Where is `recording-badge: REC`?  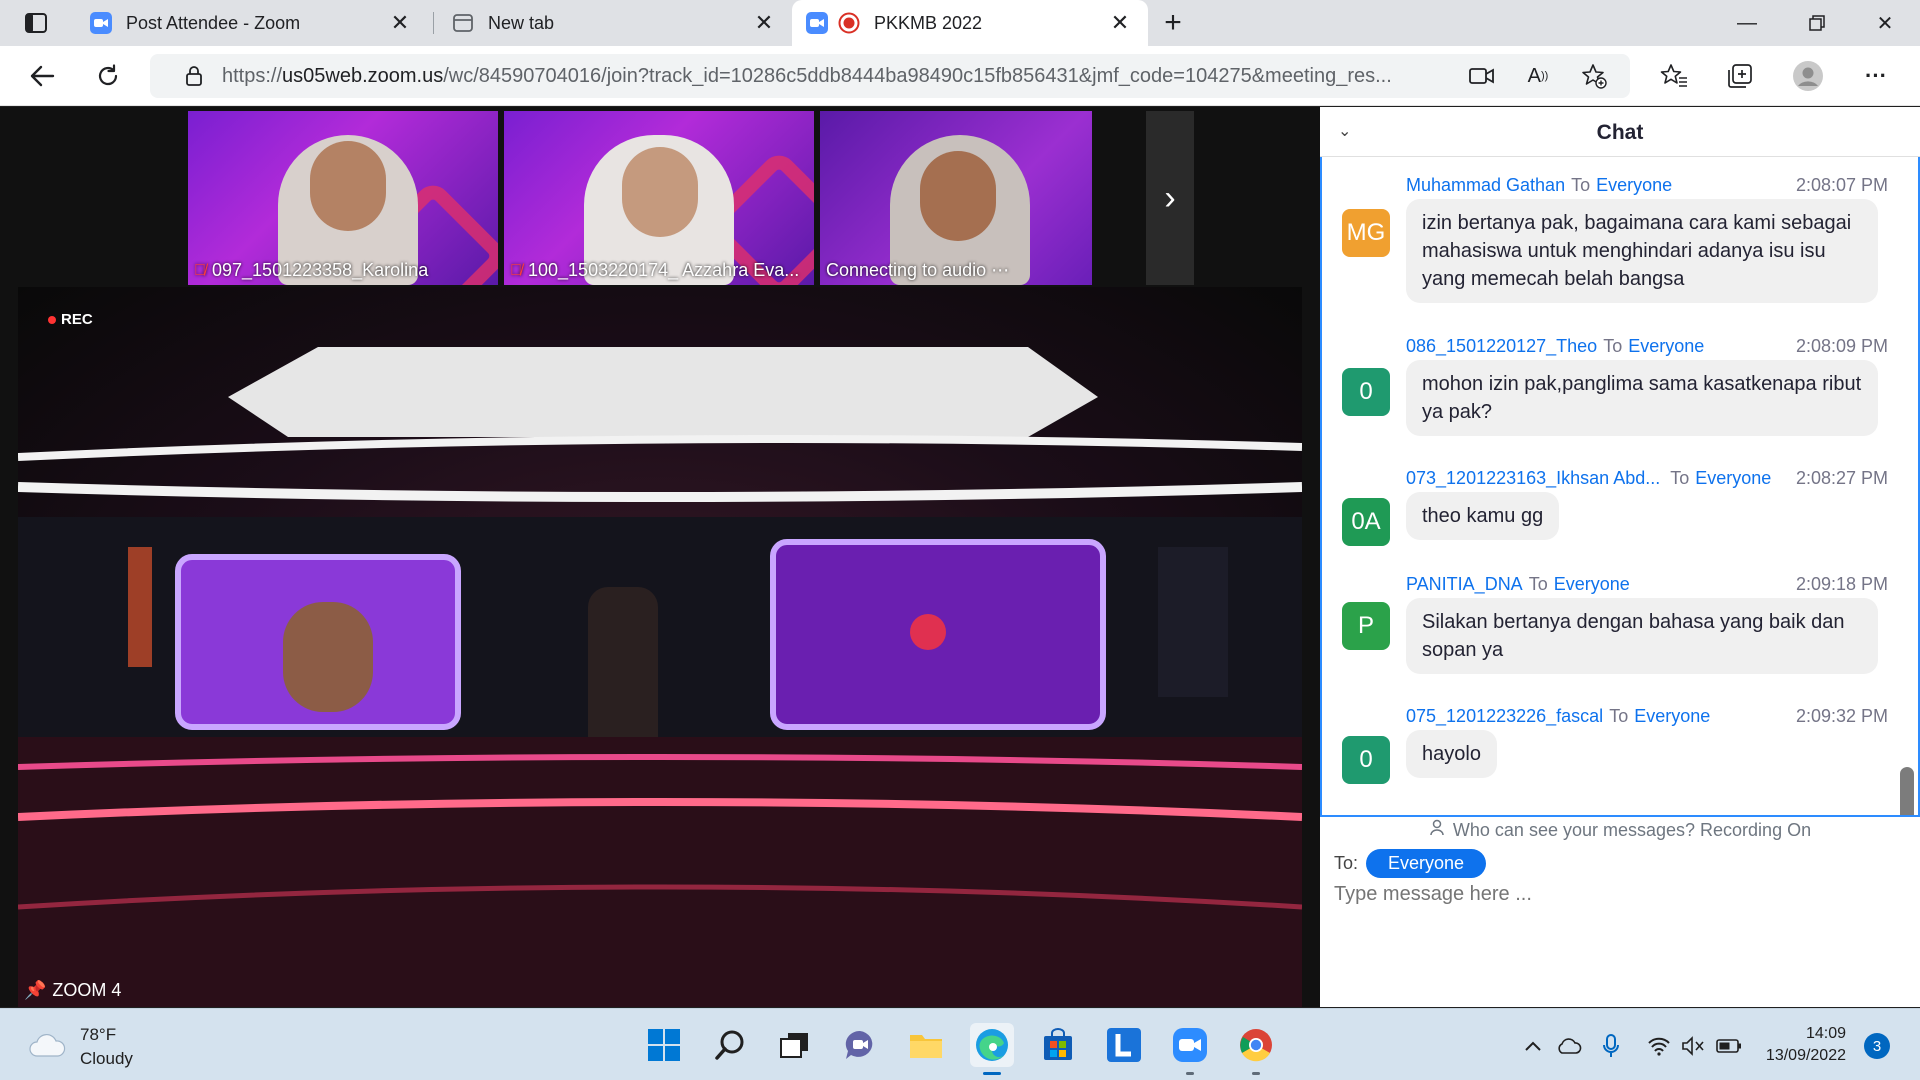 recording-badge: REC is located at coordinates (70, 319).